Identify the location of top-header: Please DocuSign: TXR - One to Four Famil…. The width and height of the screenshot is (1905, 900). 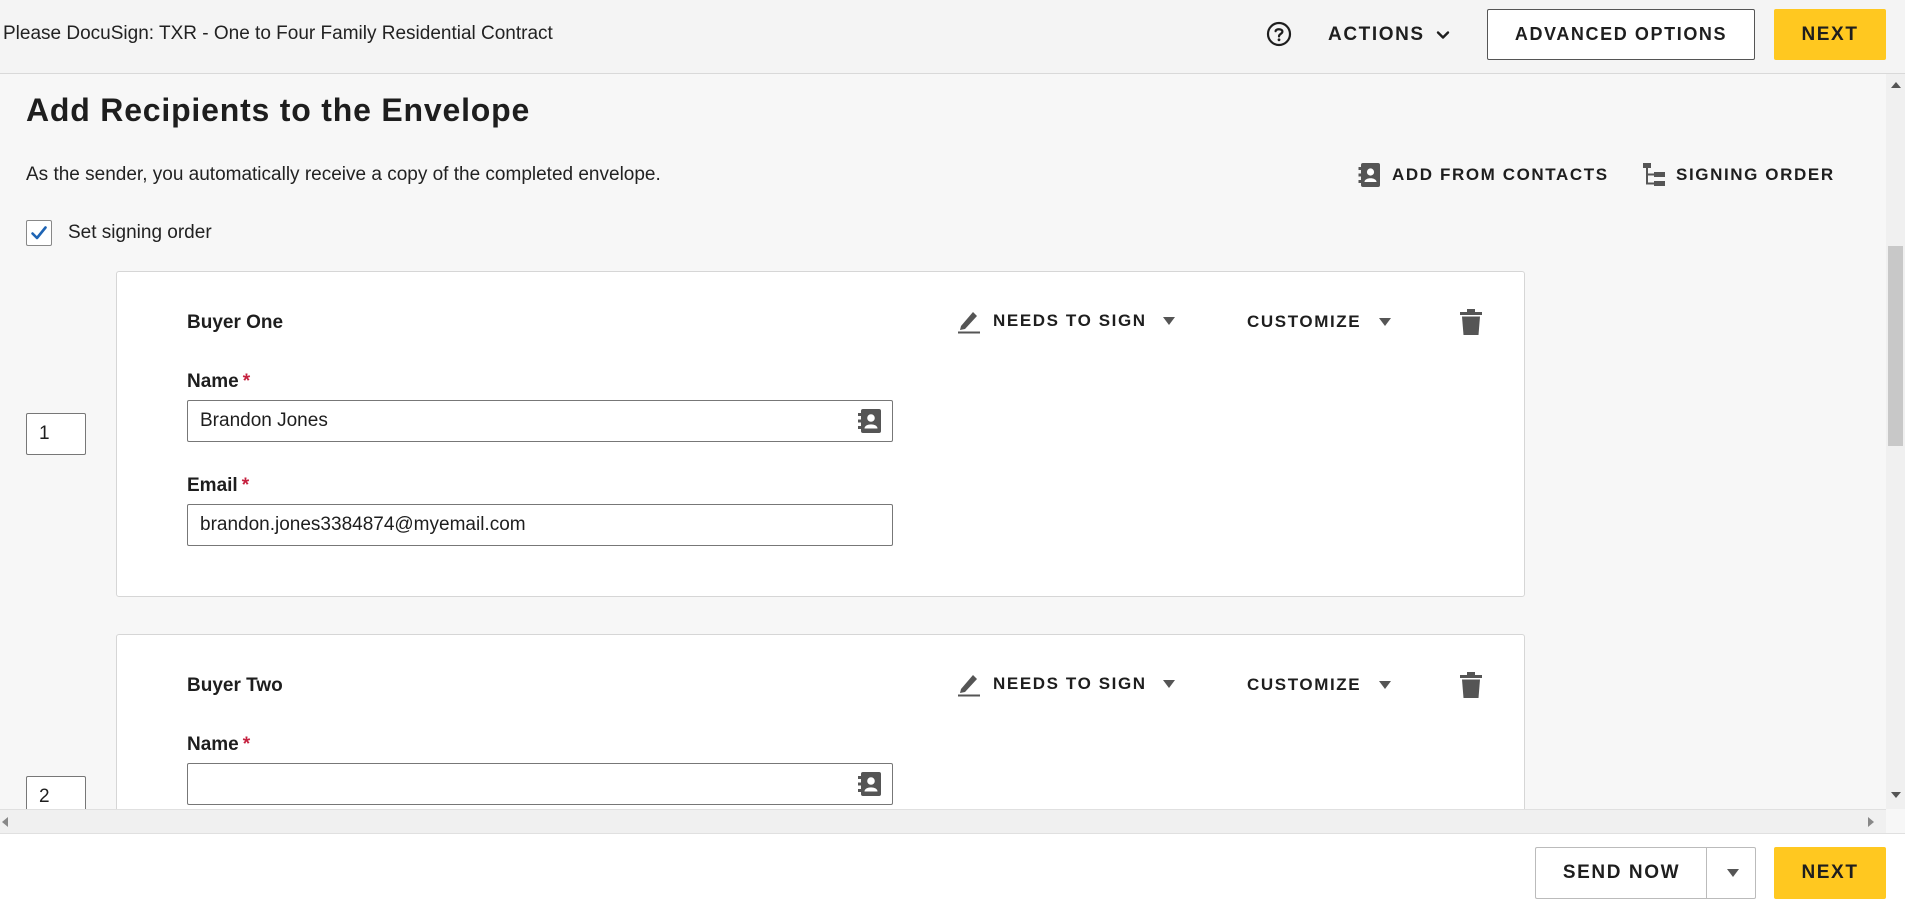
(952, 37).